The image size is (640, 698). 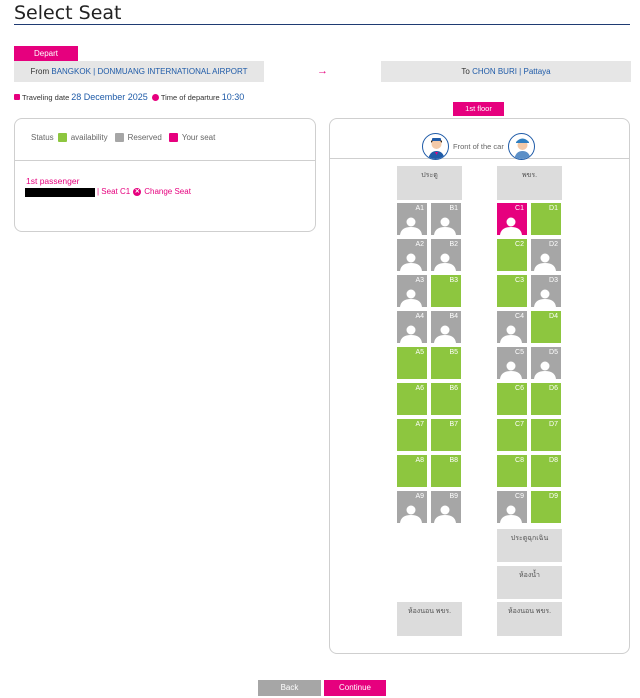 What do you see at coordinates (553, 280) in the screenshot?
I see `seat-label: D3` at bounding box center [553, 280].